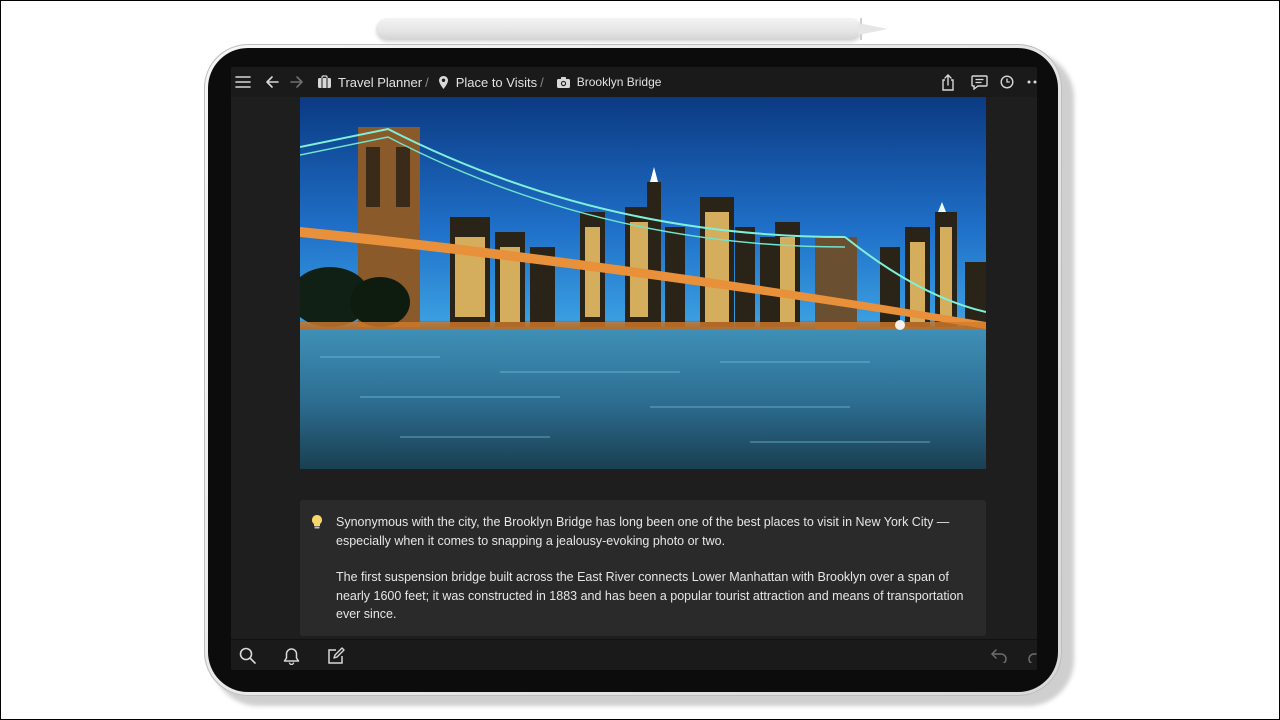  Describe the element at coordinates (634, 654) in the screenshot. I see `bottom-toolbar` at that location.